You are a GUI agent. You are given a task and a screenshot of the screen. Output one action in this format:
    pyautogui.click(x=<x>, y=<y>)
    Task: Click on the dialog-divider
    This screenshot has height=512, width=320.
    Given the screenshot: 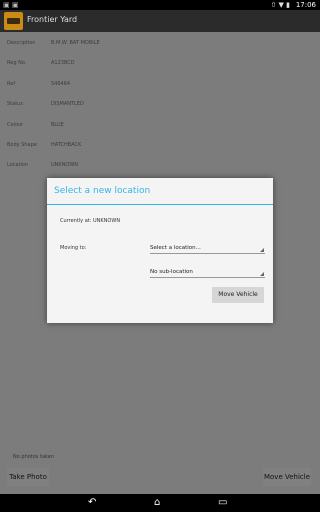 What is the action you would take?
    pyautogui.click(x=160, y=204)
    